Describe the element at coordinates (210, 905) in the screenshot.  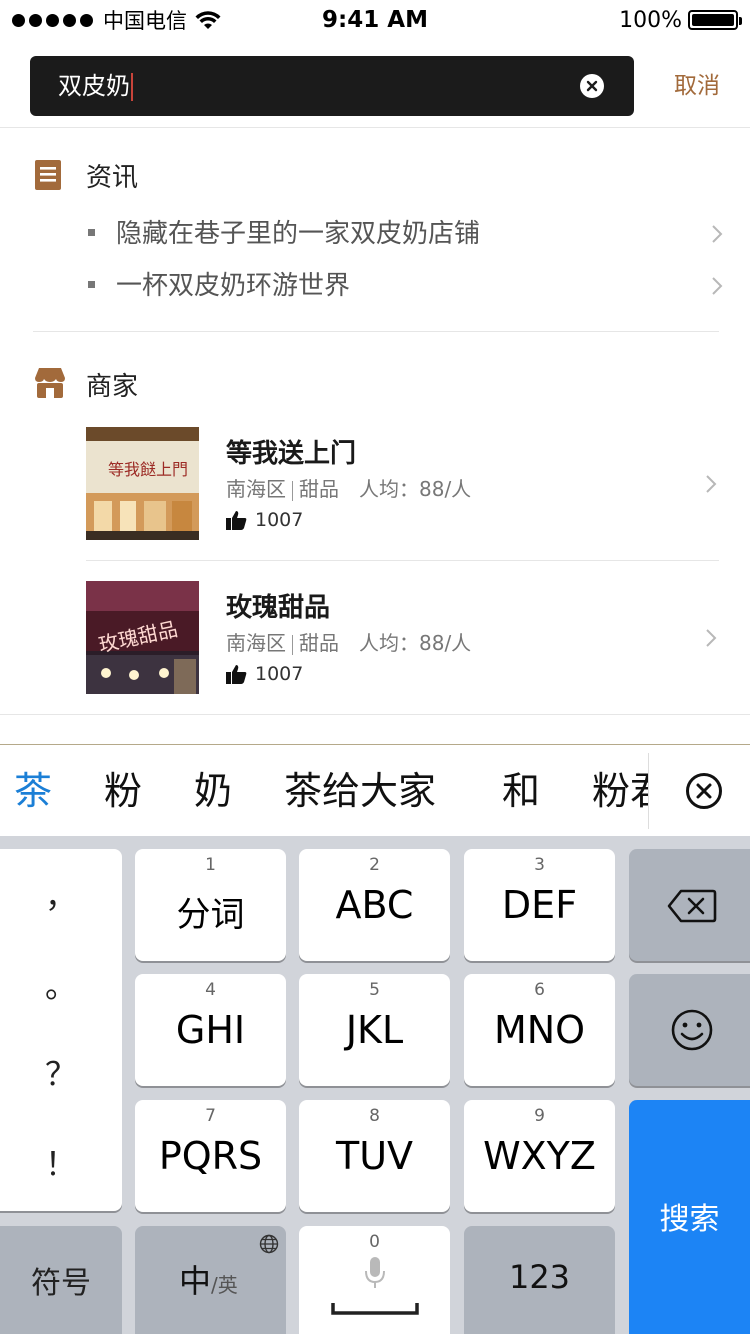
I see `key-1: 1 分词` at that location.